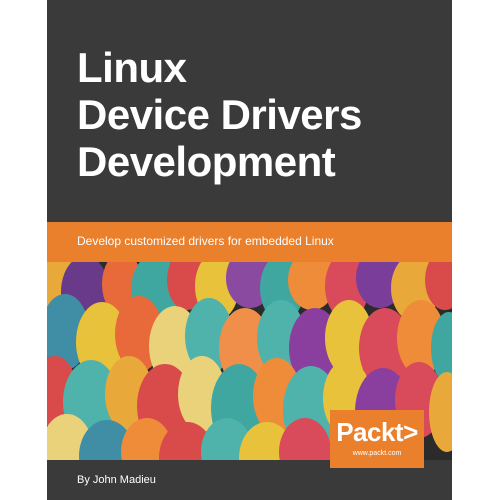 The height and width of the screenshot is (500, 500). What do you see at coordinates (377, 432) in the screenshot?
I see `publisher-logo-text: Packt>` at bounding box center [377, 432].